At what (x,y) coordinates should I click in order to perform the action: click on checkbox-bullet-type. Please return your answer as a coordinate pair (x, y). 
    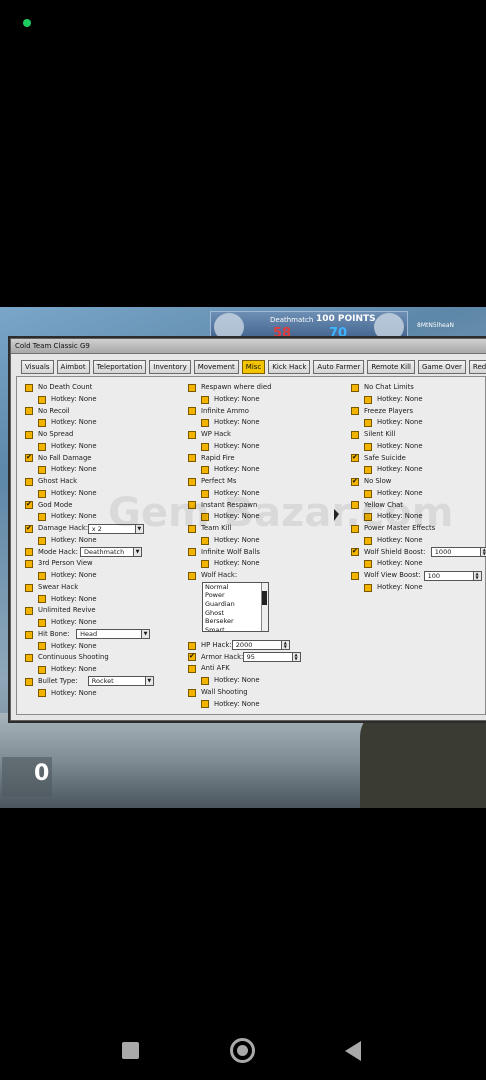
    Looking at the image, I should click on (29, 681).